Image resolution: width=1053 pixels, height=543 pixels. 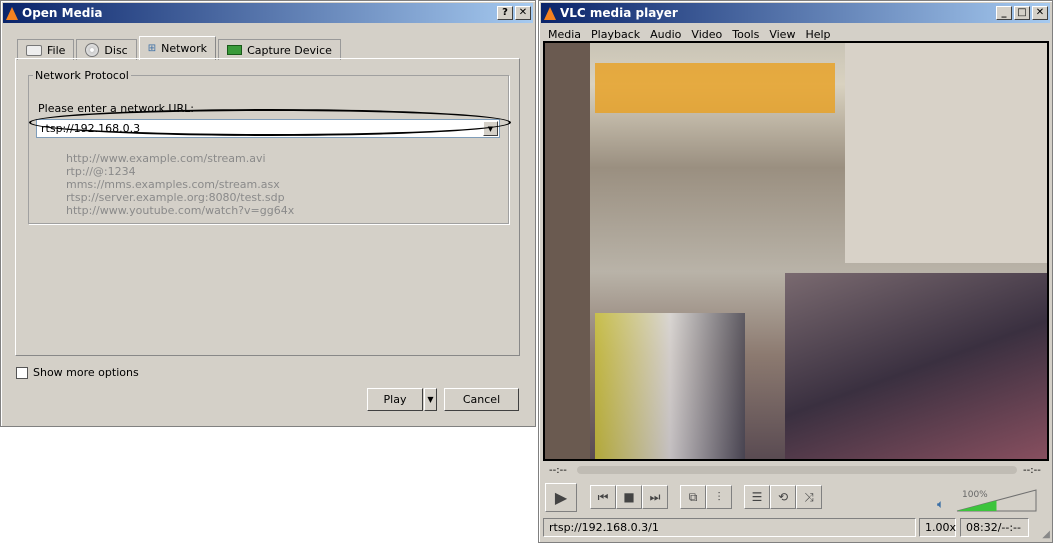 What do you see at coordinates (180, 210) in the screenshot?
I see `example-url: http://www.youtube.com/watch?v=gg64x` at bounding box center [180, 210].